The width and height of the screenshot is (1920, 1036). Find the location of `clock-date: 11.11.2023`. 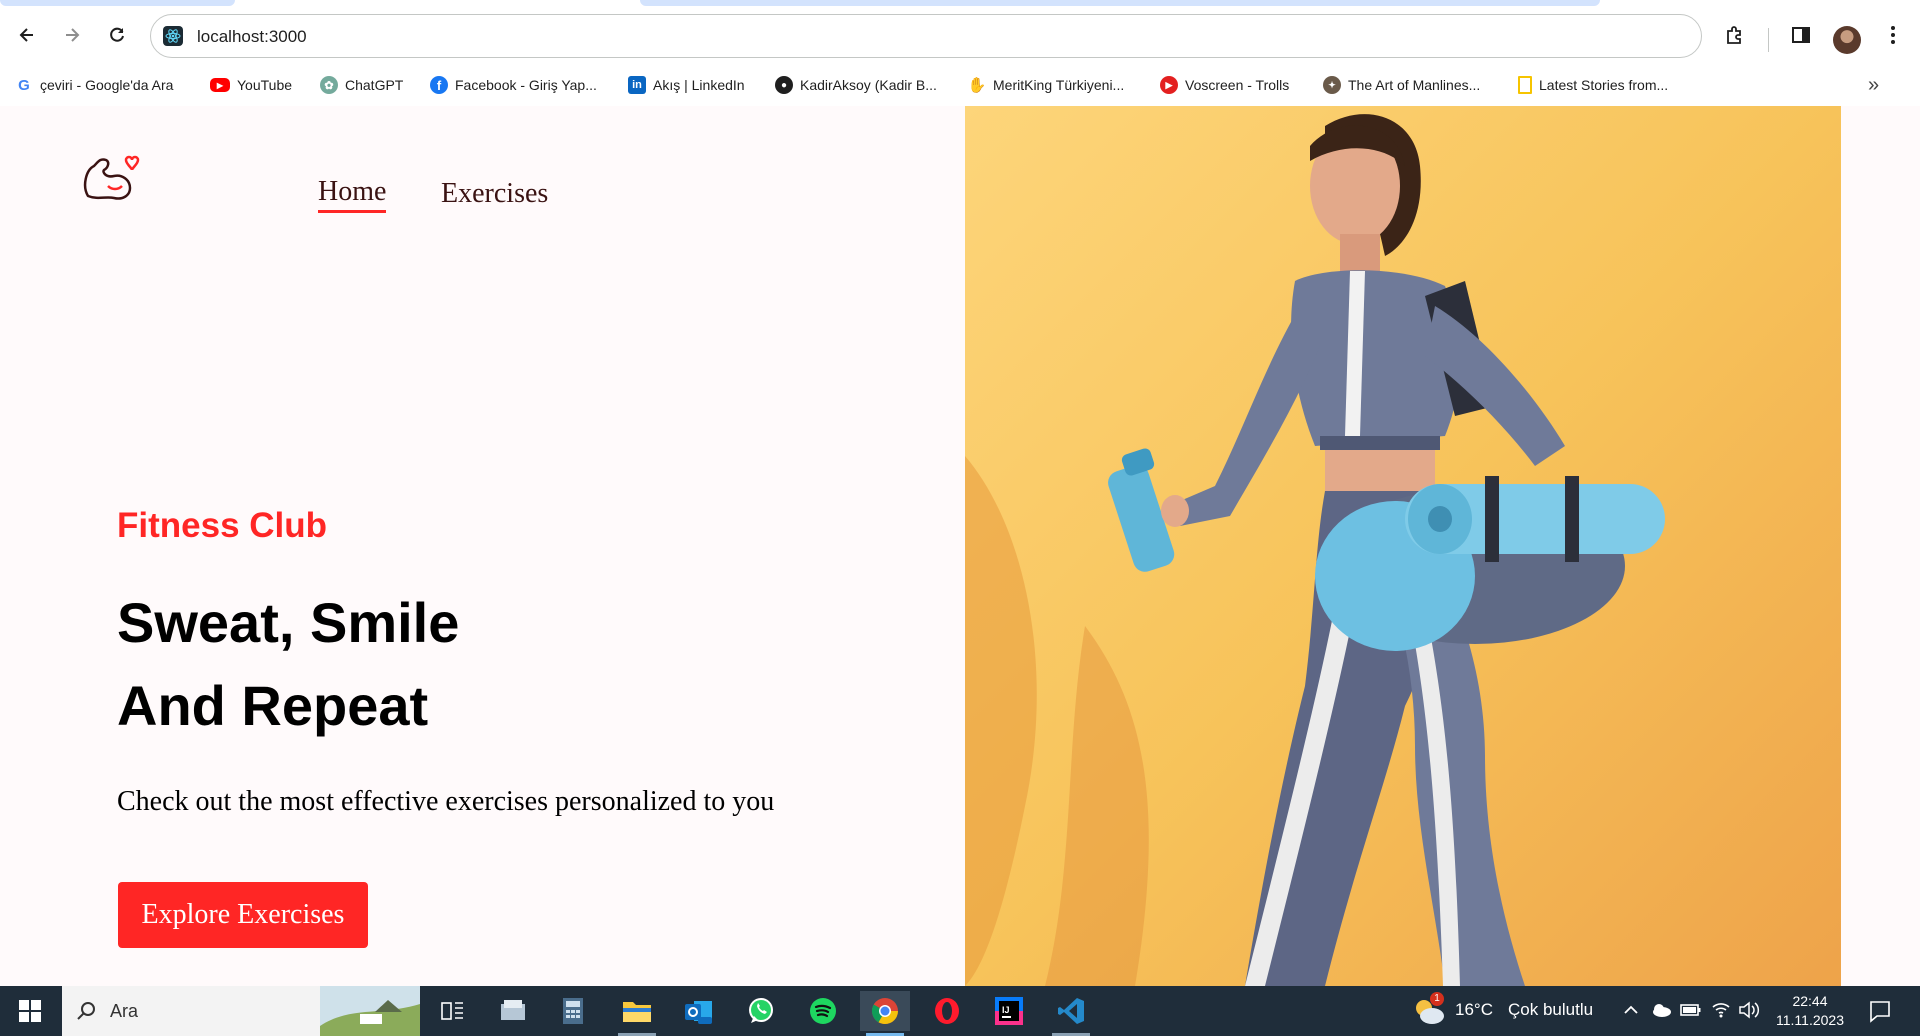

clock-date: 11.11.2023 is located at coordinates (1810, 1020).